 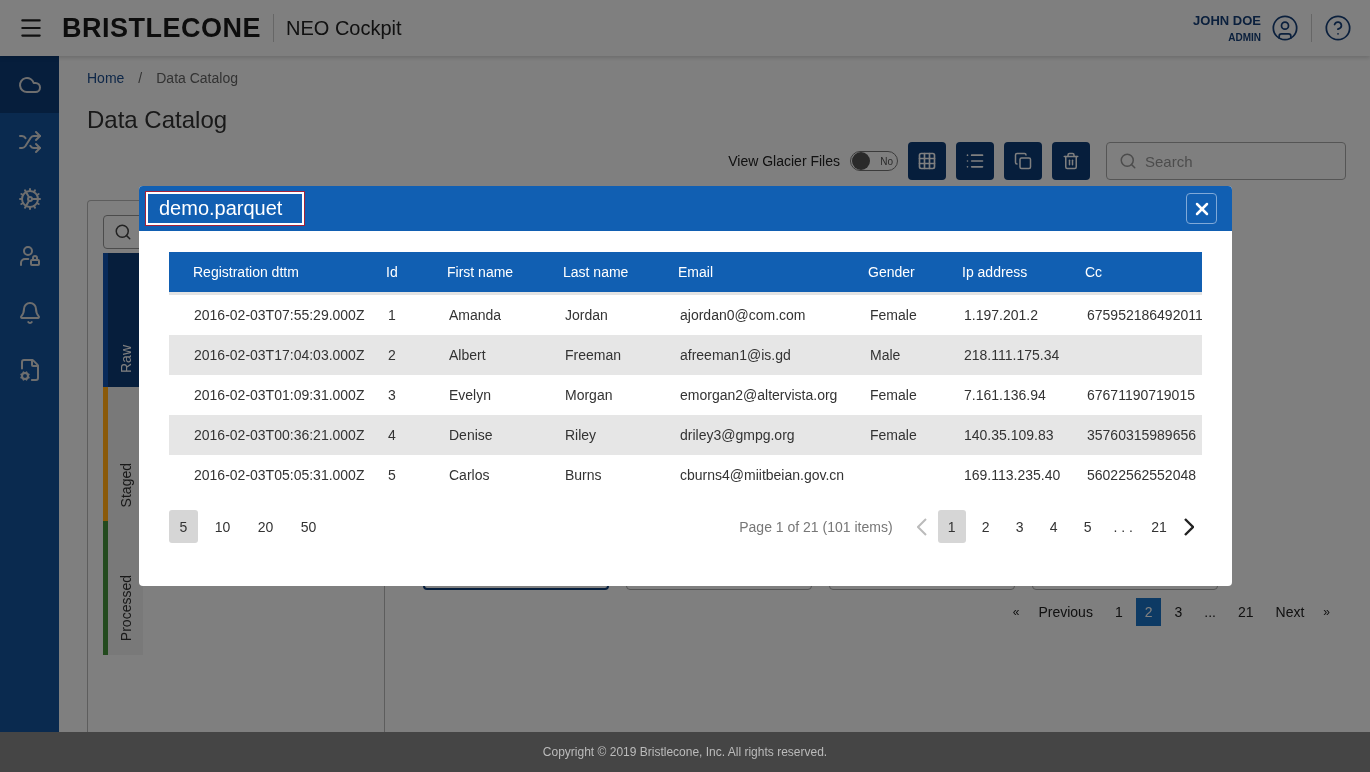 I want to click on copy-icon, so click(x=1023, y=161).